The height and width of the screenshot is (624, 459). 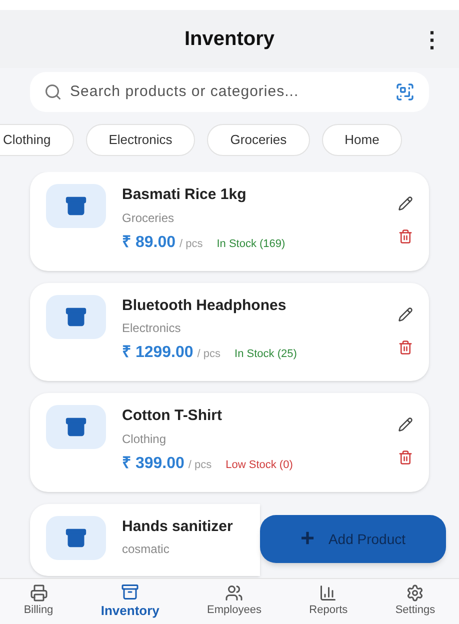 I want to click on archive-box-icon, so click(x=130, y=591).